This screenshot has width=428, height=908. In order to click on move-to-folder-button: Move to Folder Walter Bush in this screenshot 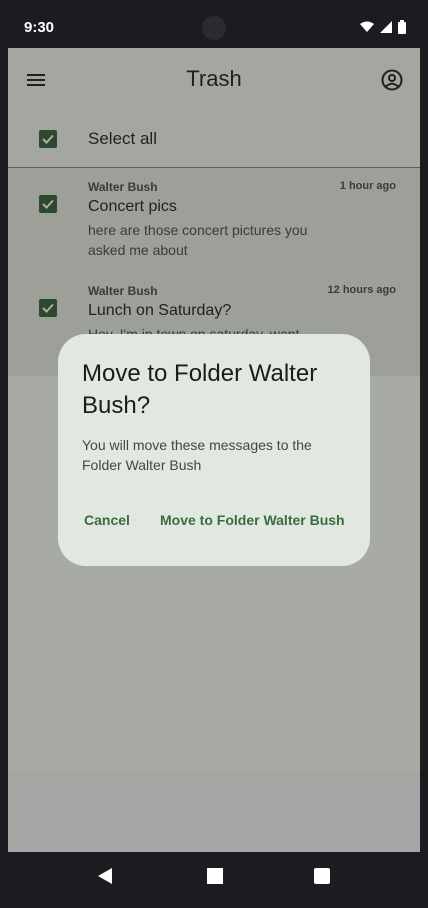, I will do `click(252, 520)`.